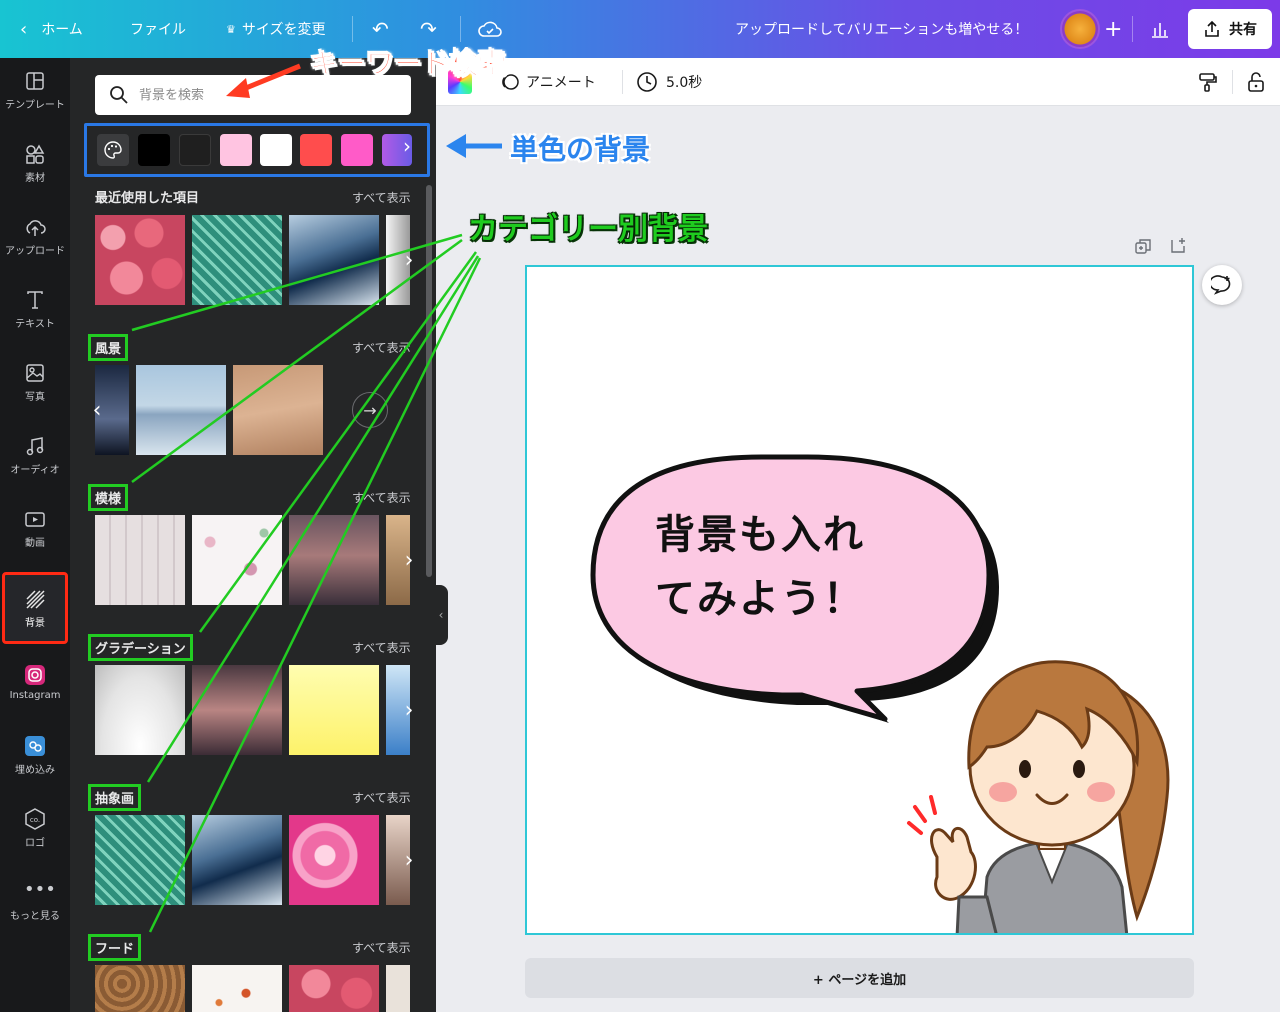  What do you see at coordinates (370, 410) in the screenshot?
I see `arrow-right-icon: →` at bounding box center [370, 410].